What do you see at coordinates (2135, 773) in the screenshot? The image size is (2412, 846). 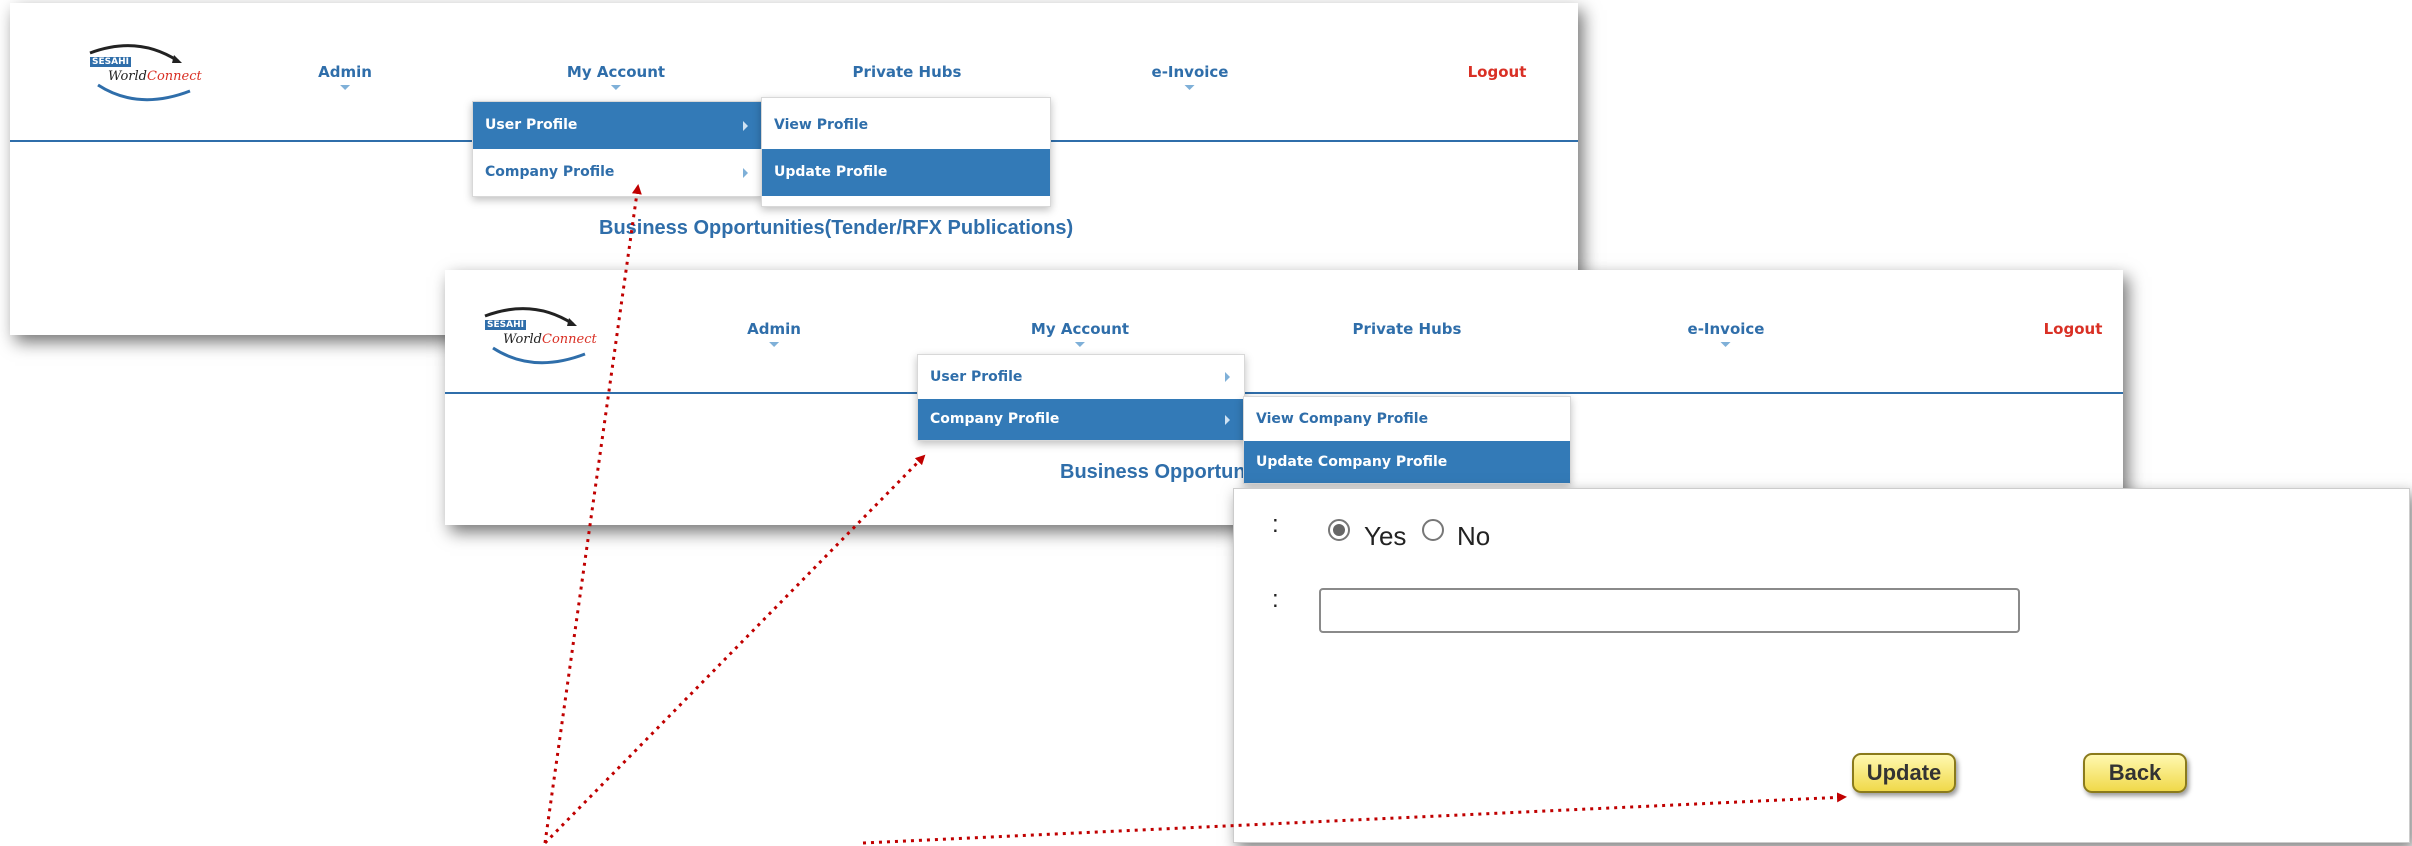 I see `back-button: Back` at bounding box center [2135, 773].